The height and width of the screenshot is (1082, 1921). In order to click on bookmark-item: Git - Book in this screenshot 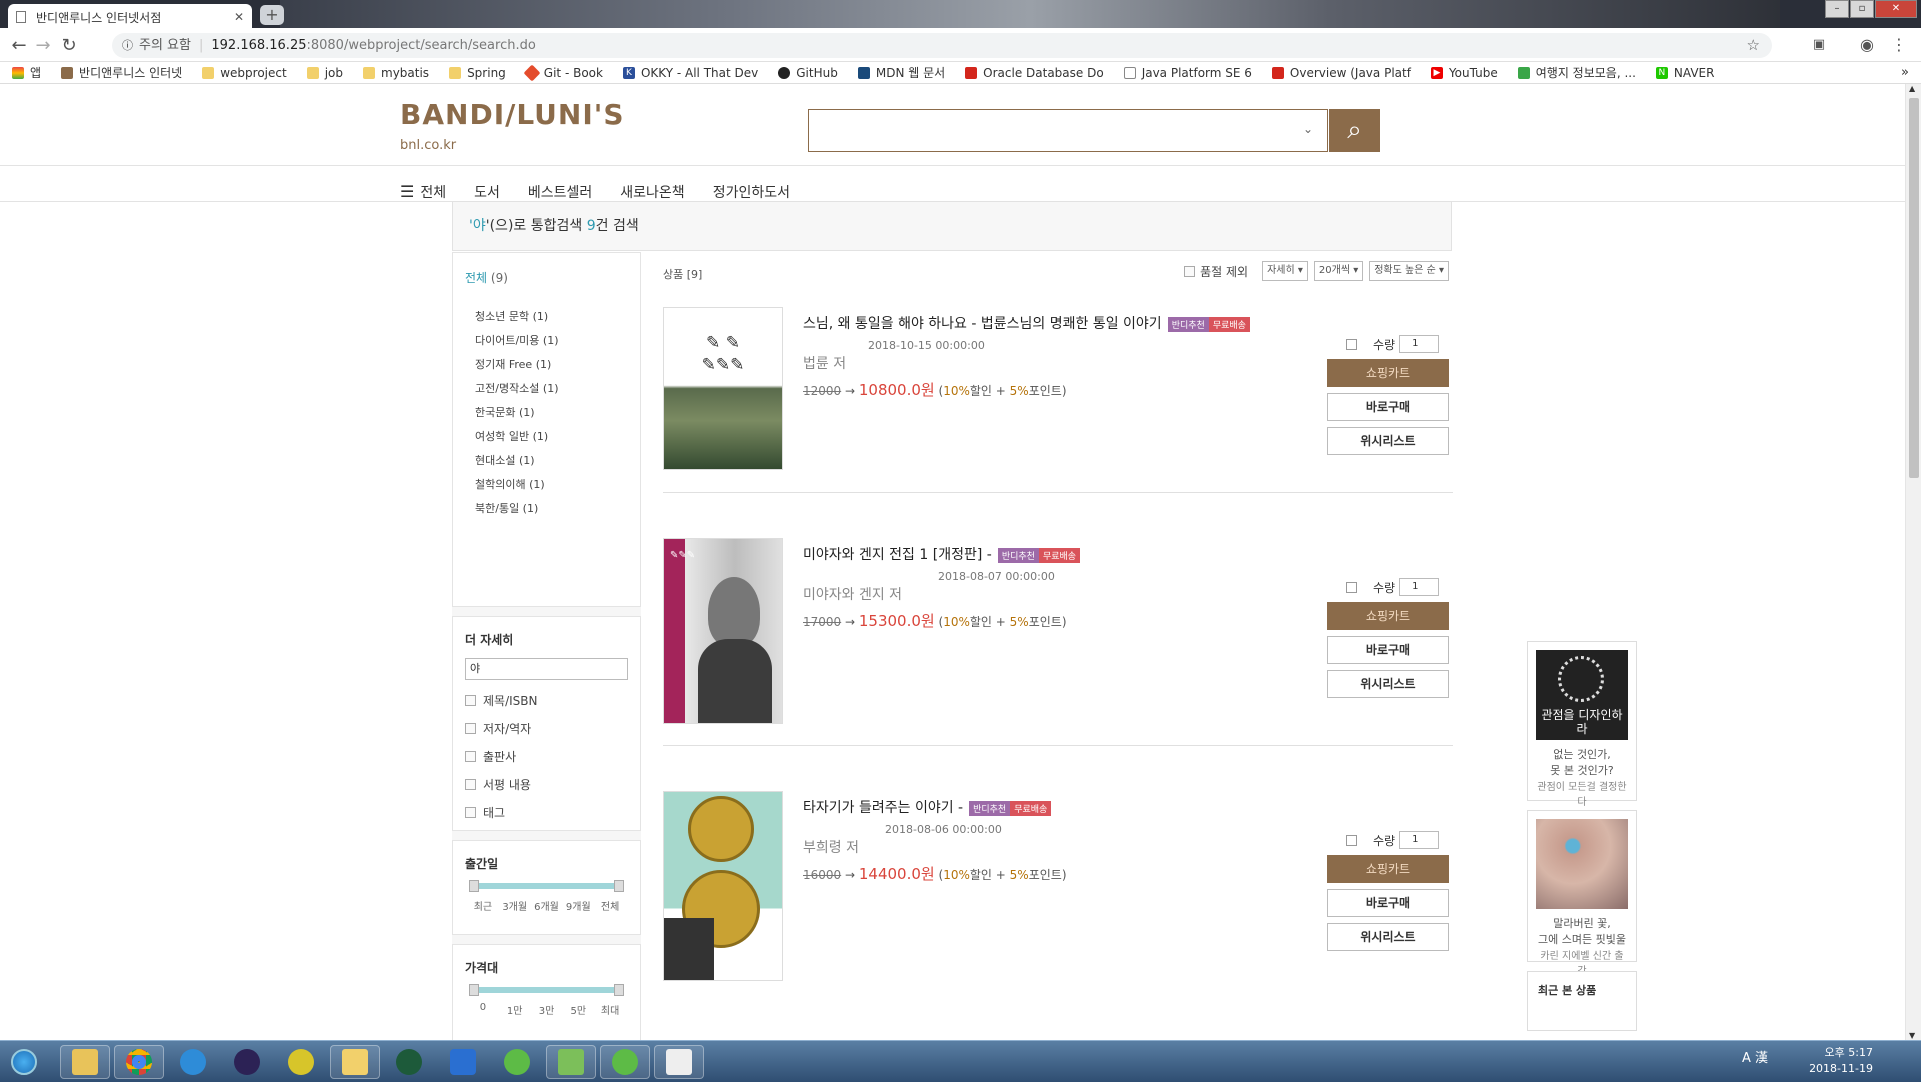, I will do `click(563, 72)`.